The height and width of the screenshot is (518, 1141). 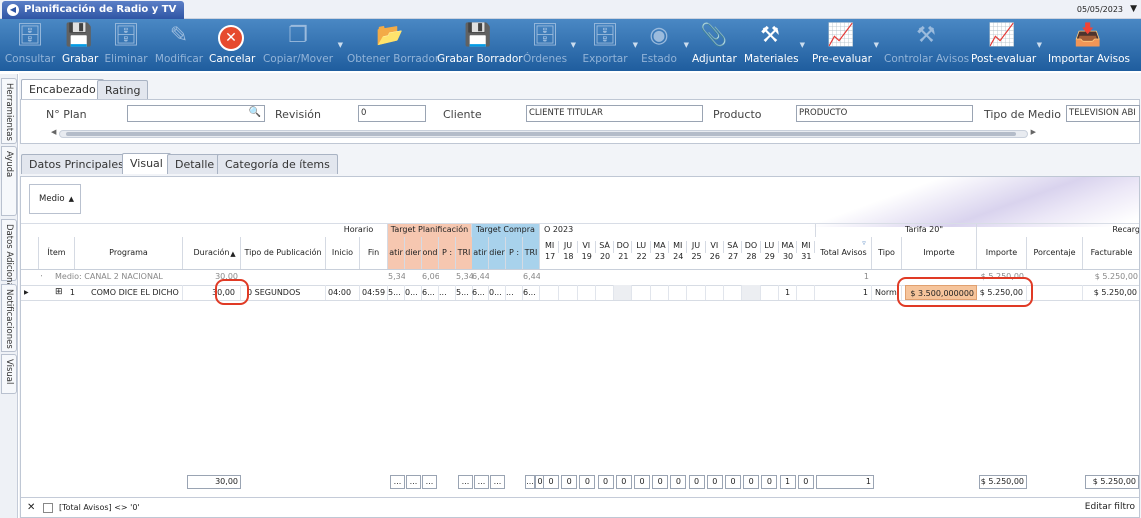 I want to click on target-plan-col: dier, so click(x=413, y=253).